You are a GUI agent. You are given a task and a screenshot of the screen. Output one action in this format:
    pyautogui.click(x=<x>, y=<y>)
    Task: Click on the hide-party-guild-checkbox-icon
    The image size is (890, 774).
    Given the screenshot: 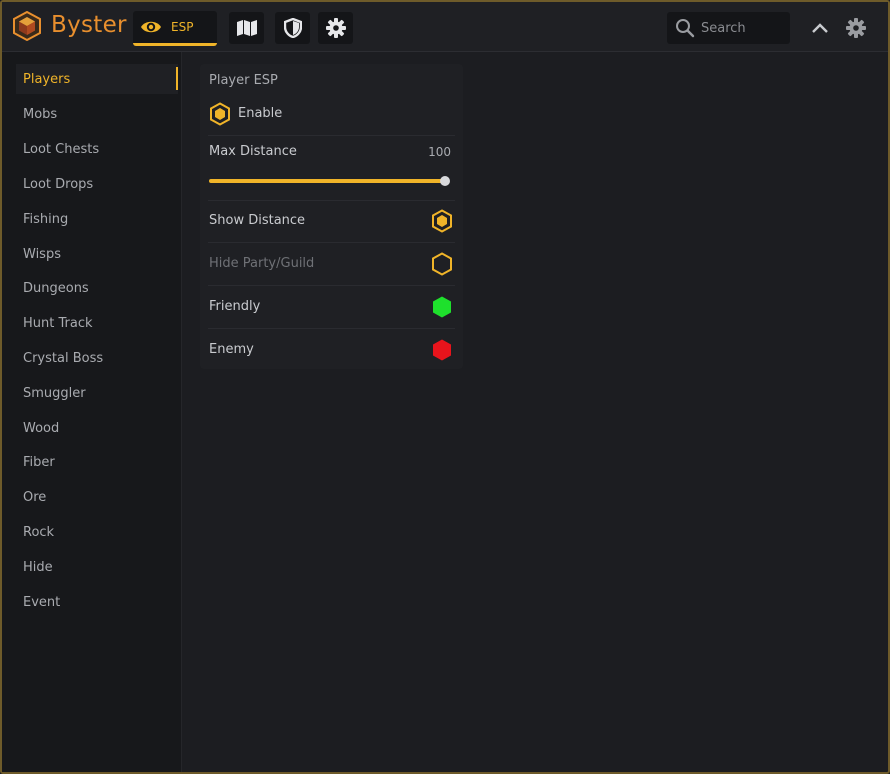 What is the action you would take?
    pyautogui.click(x=442, y=264)
    